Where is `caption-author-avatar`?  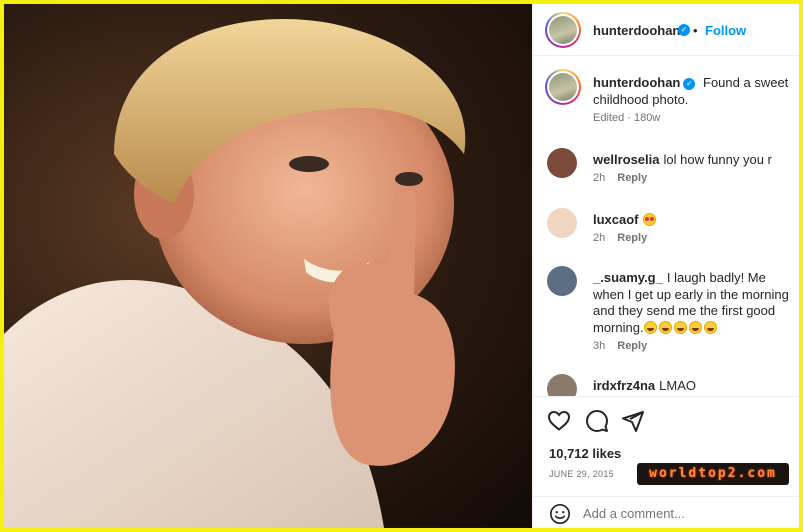
caption-author-avatar is located at coordinates (563, 87).